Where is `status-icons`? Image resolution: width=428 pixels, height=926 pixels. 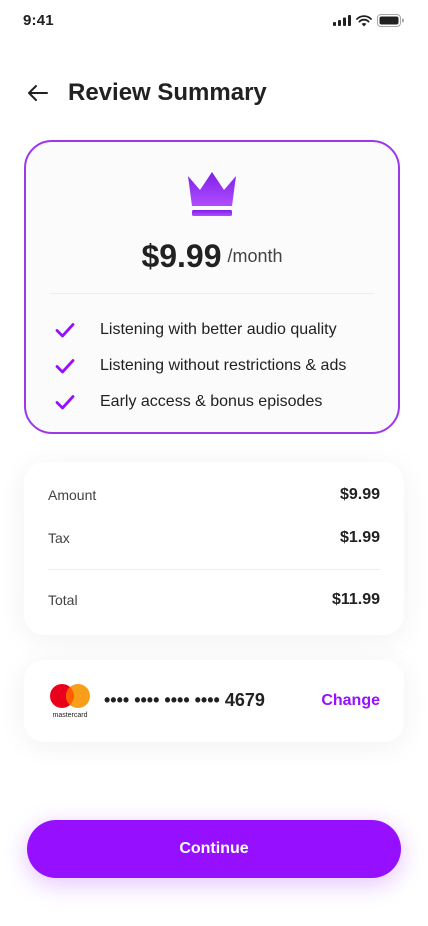
status-icons is located at coordinates (368, 20).